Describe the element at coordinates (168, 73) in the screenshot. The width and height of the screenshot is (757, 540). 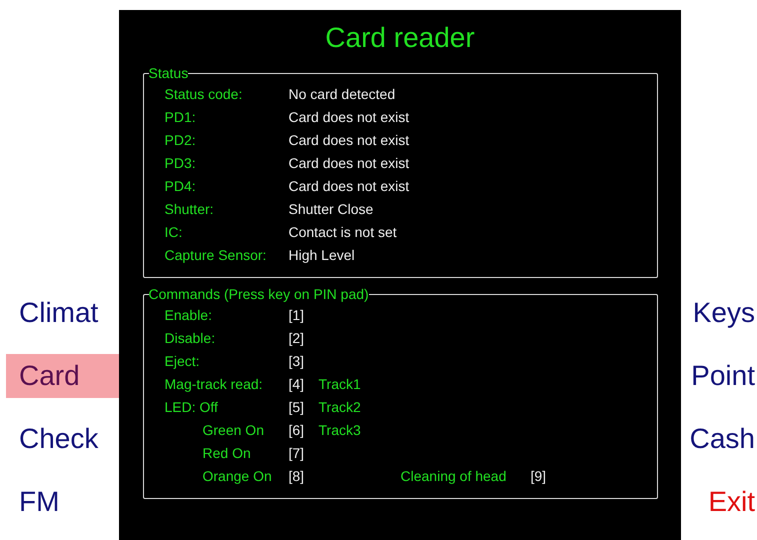
I see `group-title: Status` at that location.